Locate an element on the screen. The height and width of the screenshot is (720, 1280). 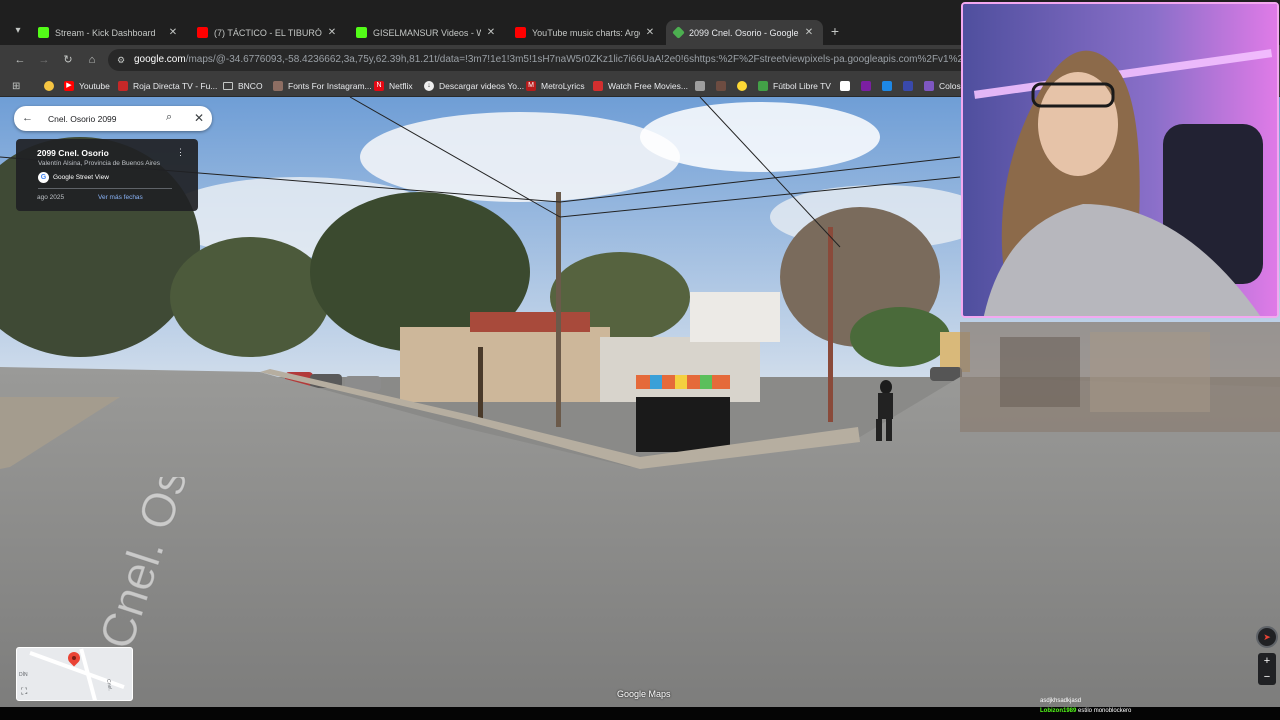
tab-title: 2099 Cnel. Osorio - Google Ma is located at coordinates (744, 32).